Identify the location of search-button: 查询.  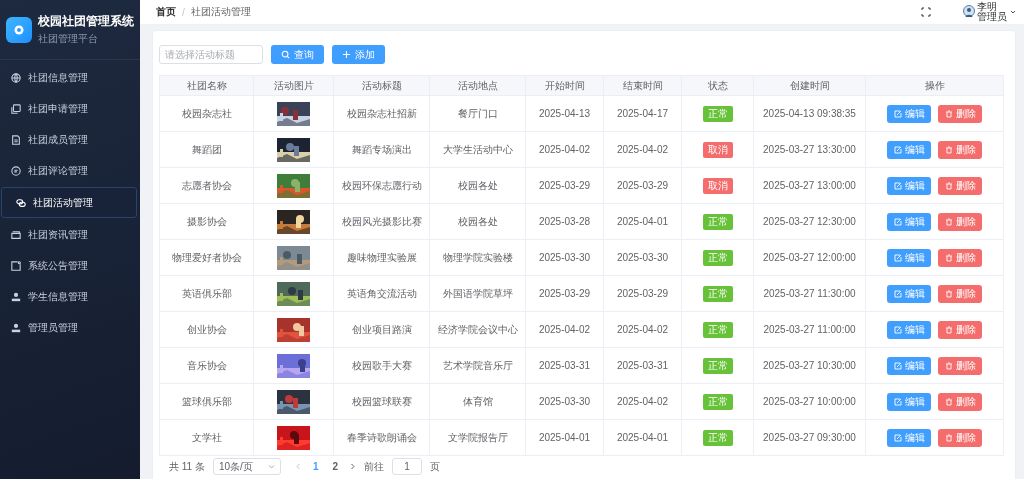
(297, 54).